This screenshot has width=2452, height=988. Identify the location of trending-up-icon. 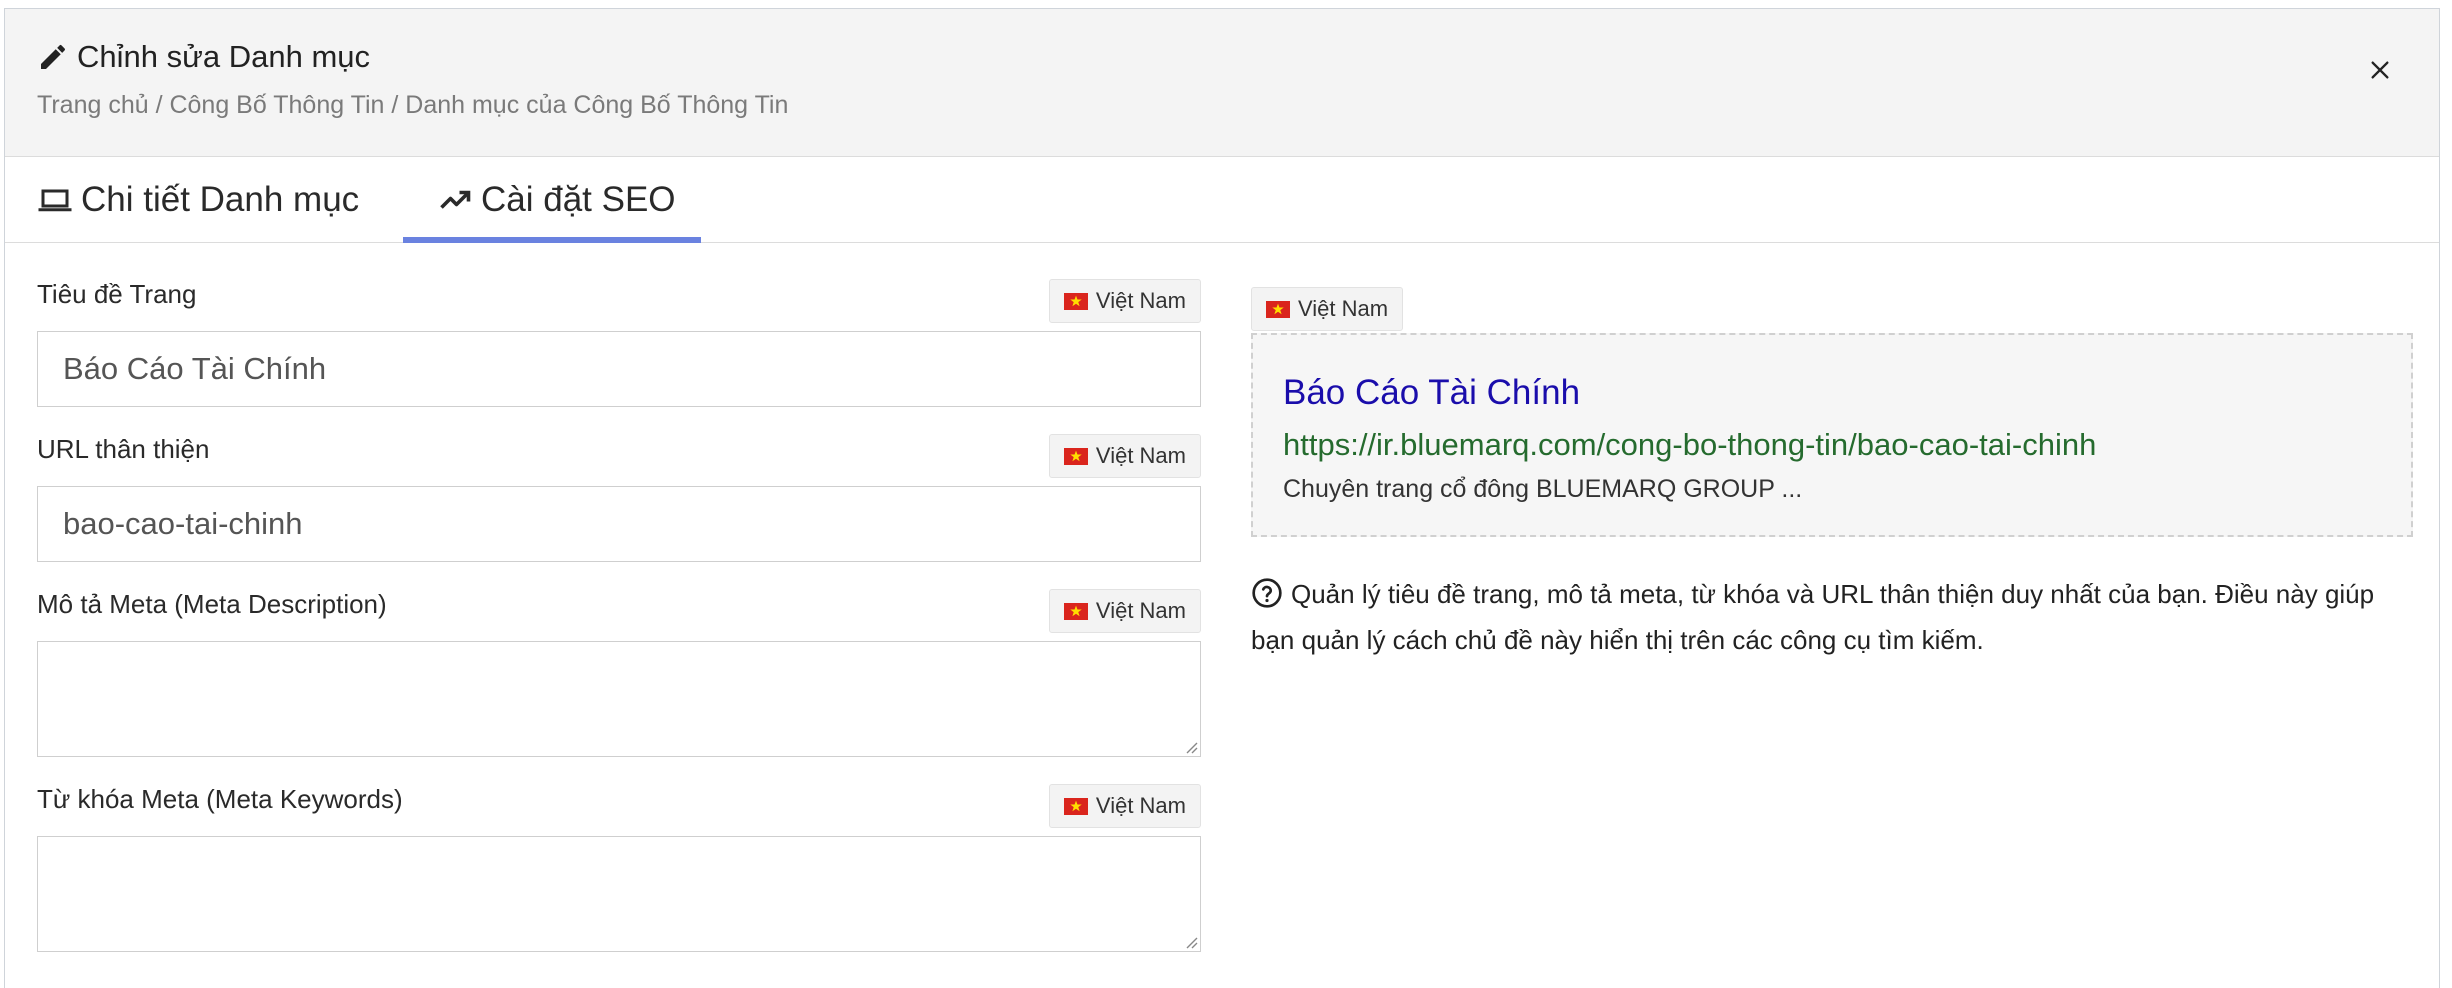
(455, 199).